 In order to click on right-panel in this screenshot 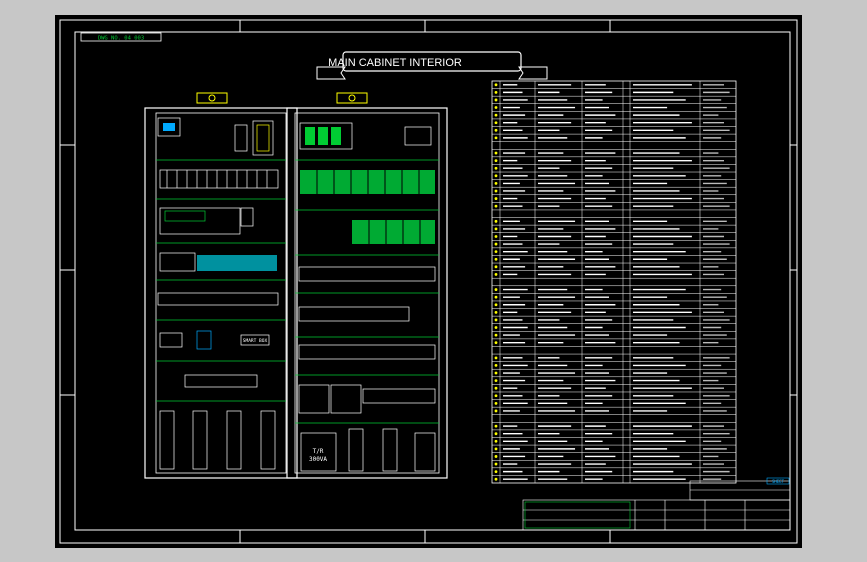, I will do `click(367, 297)`.